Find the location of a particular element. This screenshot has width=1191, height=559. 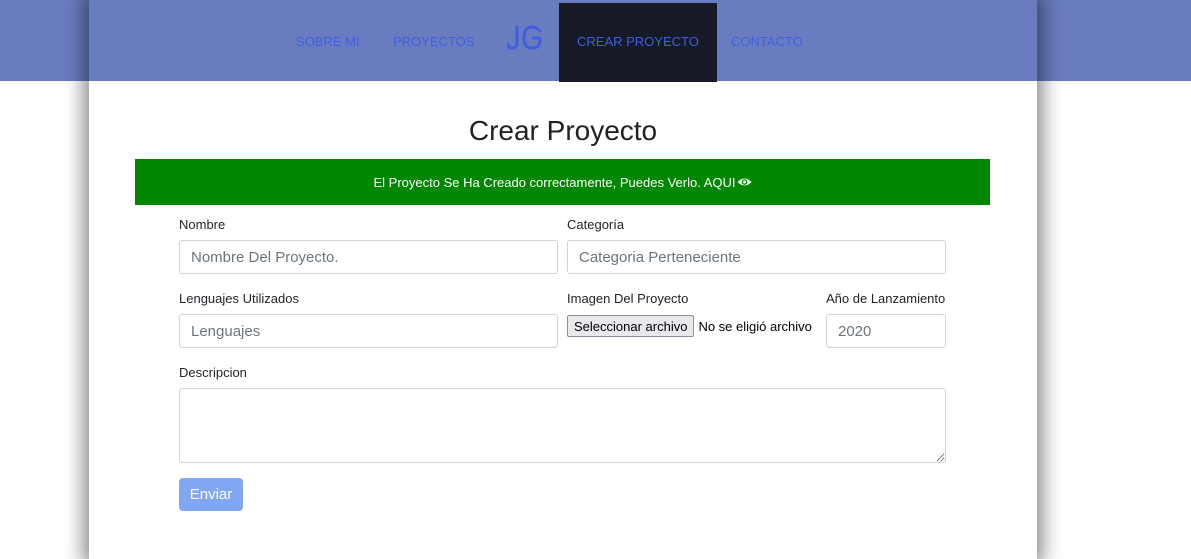

descripcion-label: Descripcion is located at coordinates (213, 372).